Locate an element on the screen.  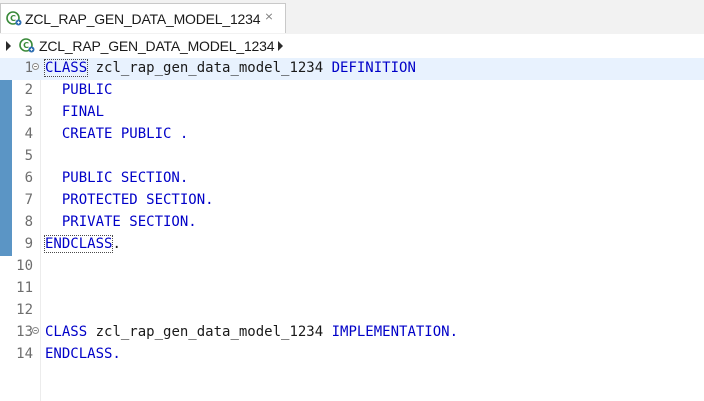
keyword: PUBLIC is located at coordinates (79, 90).